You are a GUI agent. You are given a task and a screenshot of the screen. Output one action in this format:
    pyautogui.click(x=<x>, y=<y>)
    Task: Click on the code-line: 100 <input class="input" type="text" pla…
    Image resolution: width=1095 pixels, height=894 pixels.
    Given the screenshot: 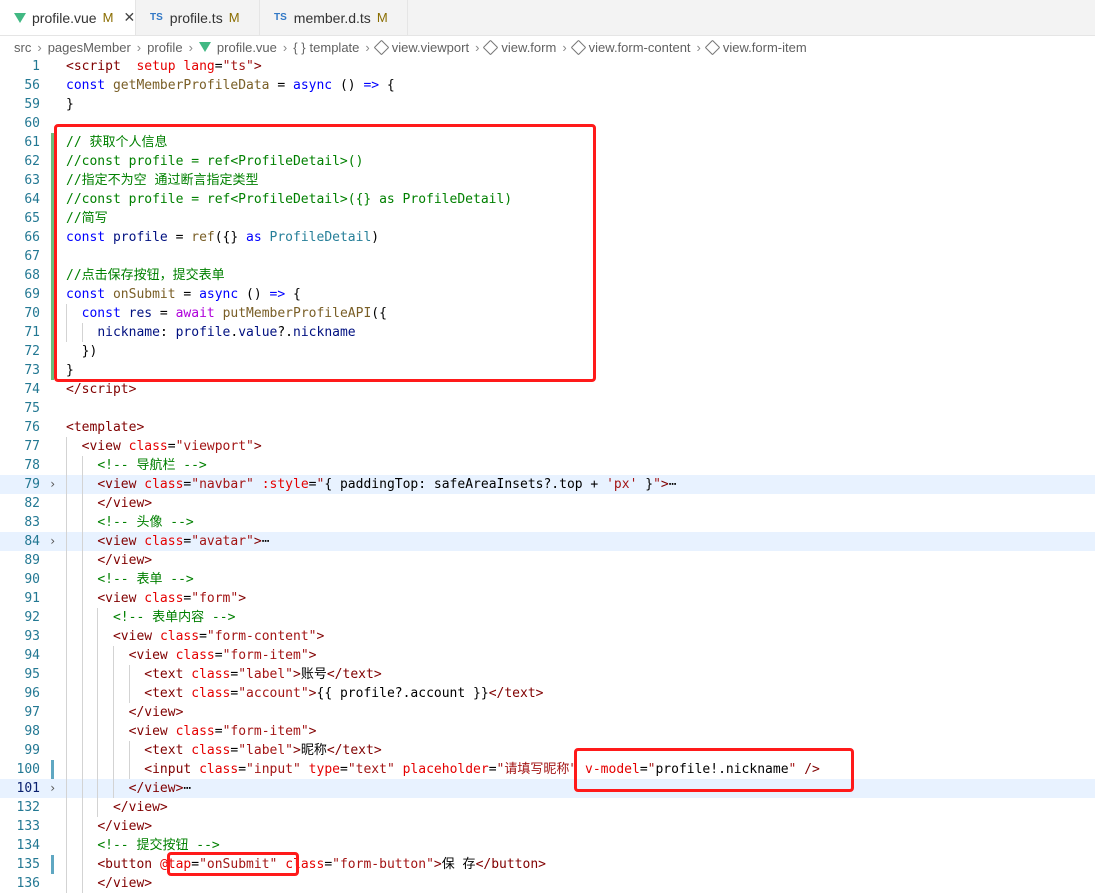 What is the action you would take?
    pyautogui.click(x=547, y=769)
    